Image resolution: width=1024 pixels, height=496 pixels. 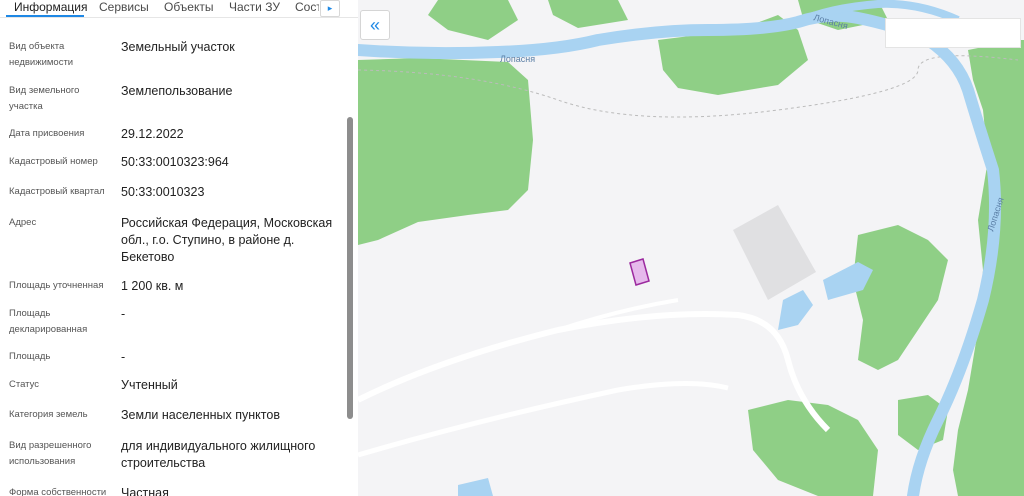 What do you see at coordinates (178, 47) in the screenshot?
I see `property-value: Земельный участок` at bounding box center [178, 47].